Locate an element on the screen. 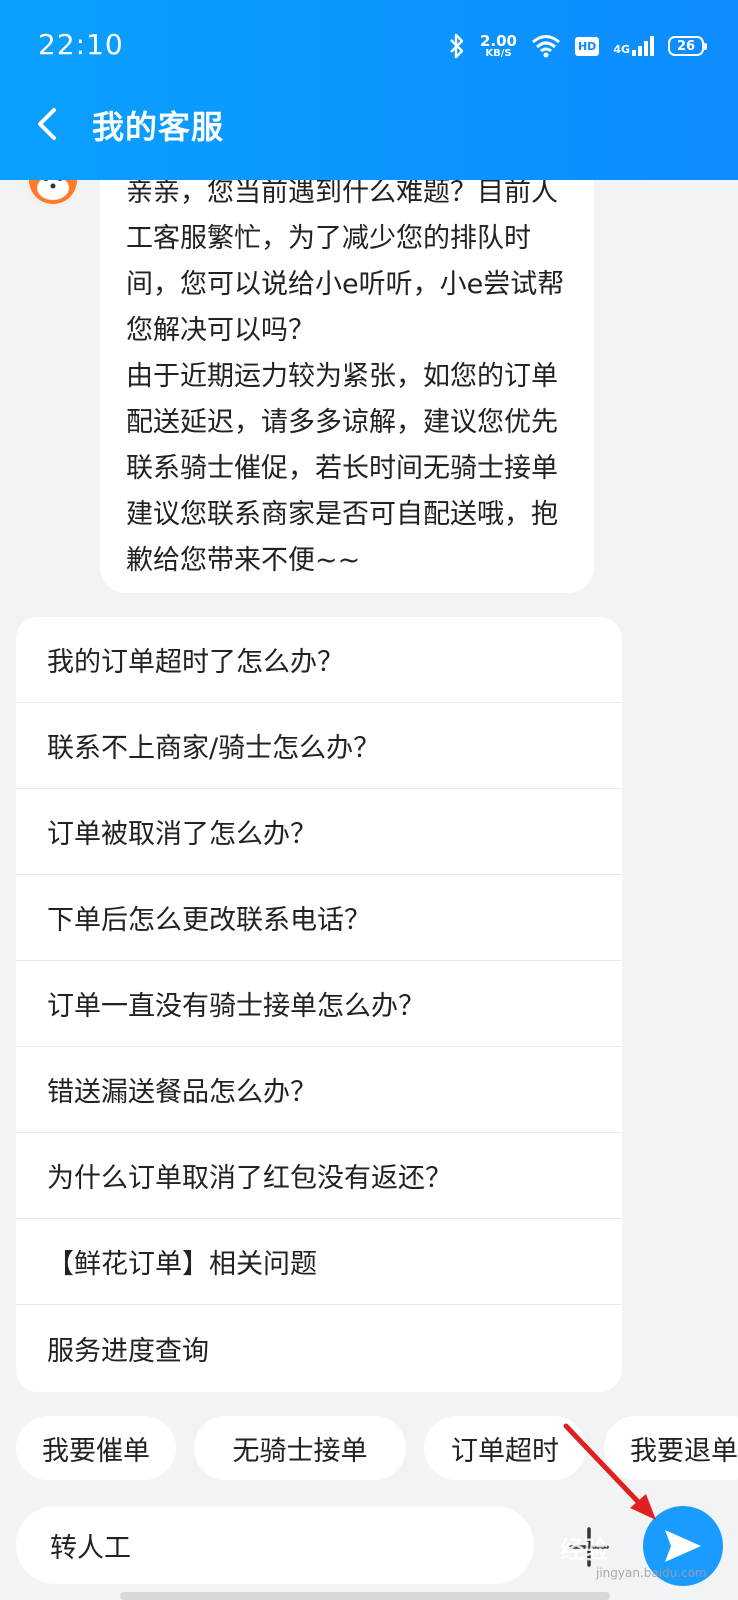  home-indicator is located at coordinates (365, 1596).